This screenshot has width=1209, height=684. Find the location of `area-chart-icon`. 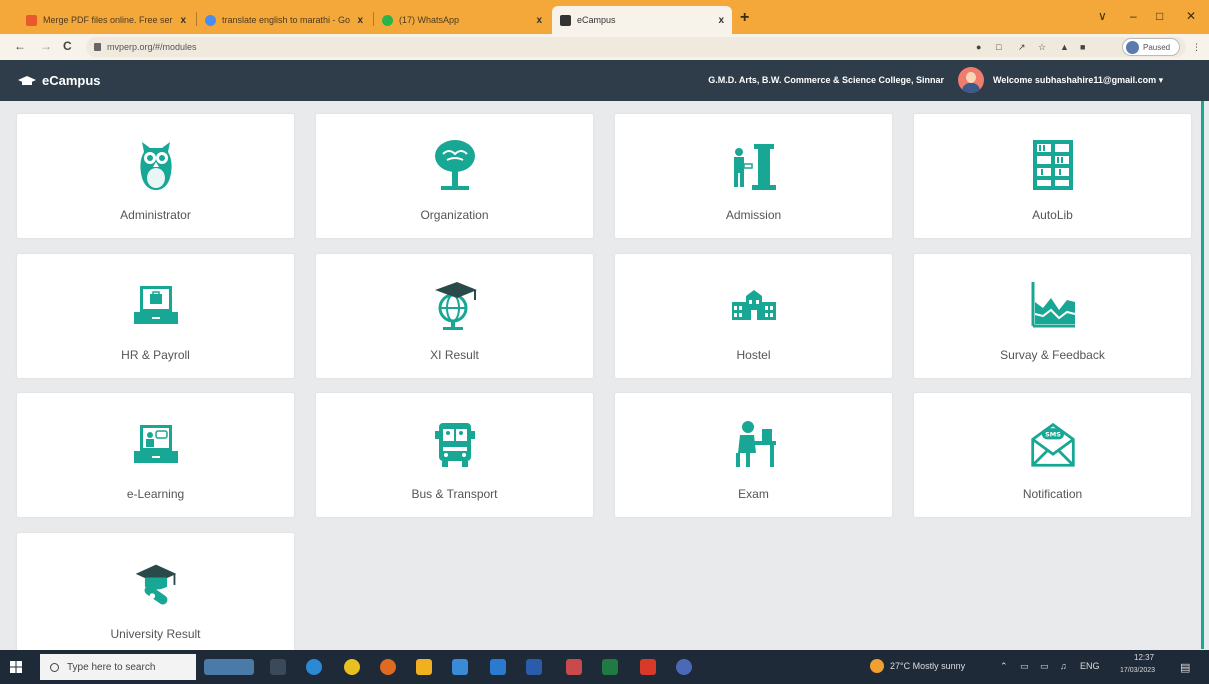

area-chart-icon is located at coordinates (1053, 305).